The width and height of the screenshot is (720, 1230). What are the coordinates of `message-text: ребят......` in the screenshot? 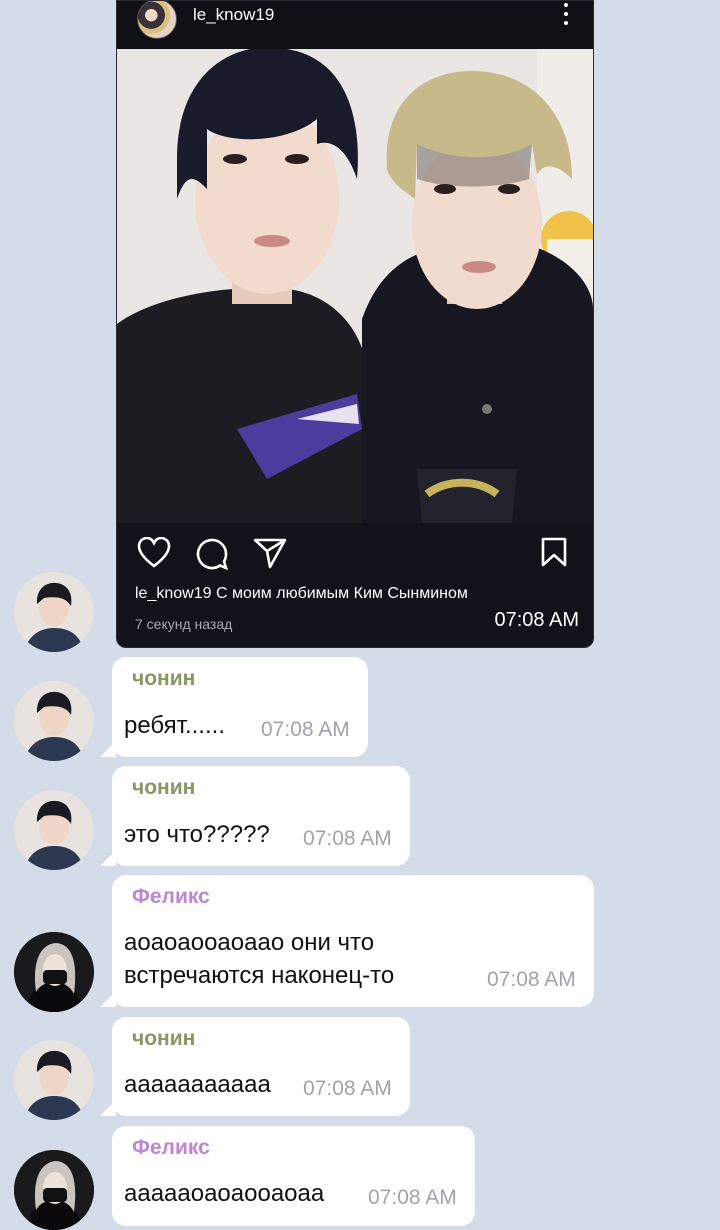 It's located at (174, 725).